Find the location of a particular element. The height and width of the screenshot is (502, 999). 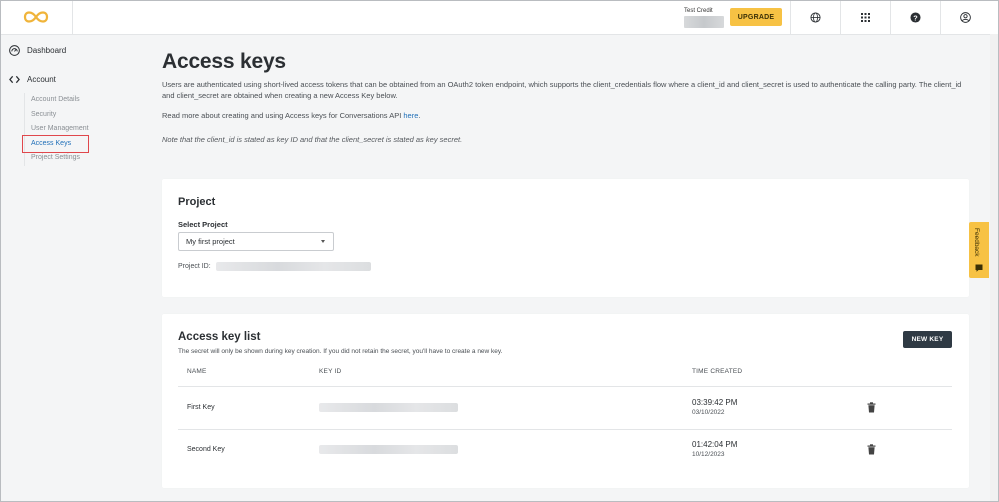

key-name: Second Key is located at coordinates (206, 449).